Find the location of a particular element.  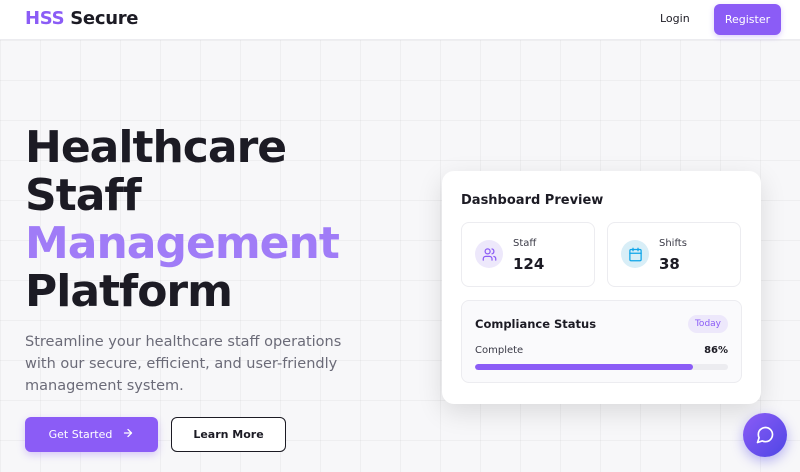

hero-title-line-4: Platform is located at coordinates (129, 291).